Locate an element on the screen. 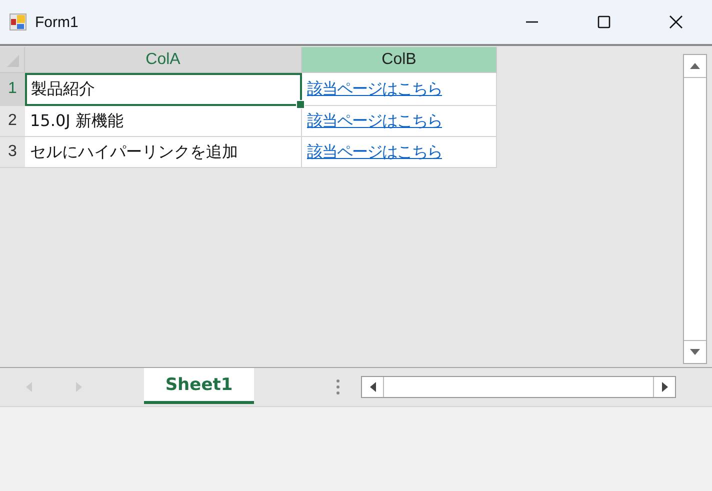 Image resolution: width=712 pixels, height=491 pixels. close-icon is located at coordinates (676, 22).